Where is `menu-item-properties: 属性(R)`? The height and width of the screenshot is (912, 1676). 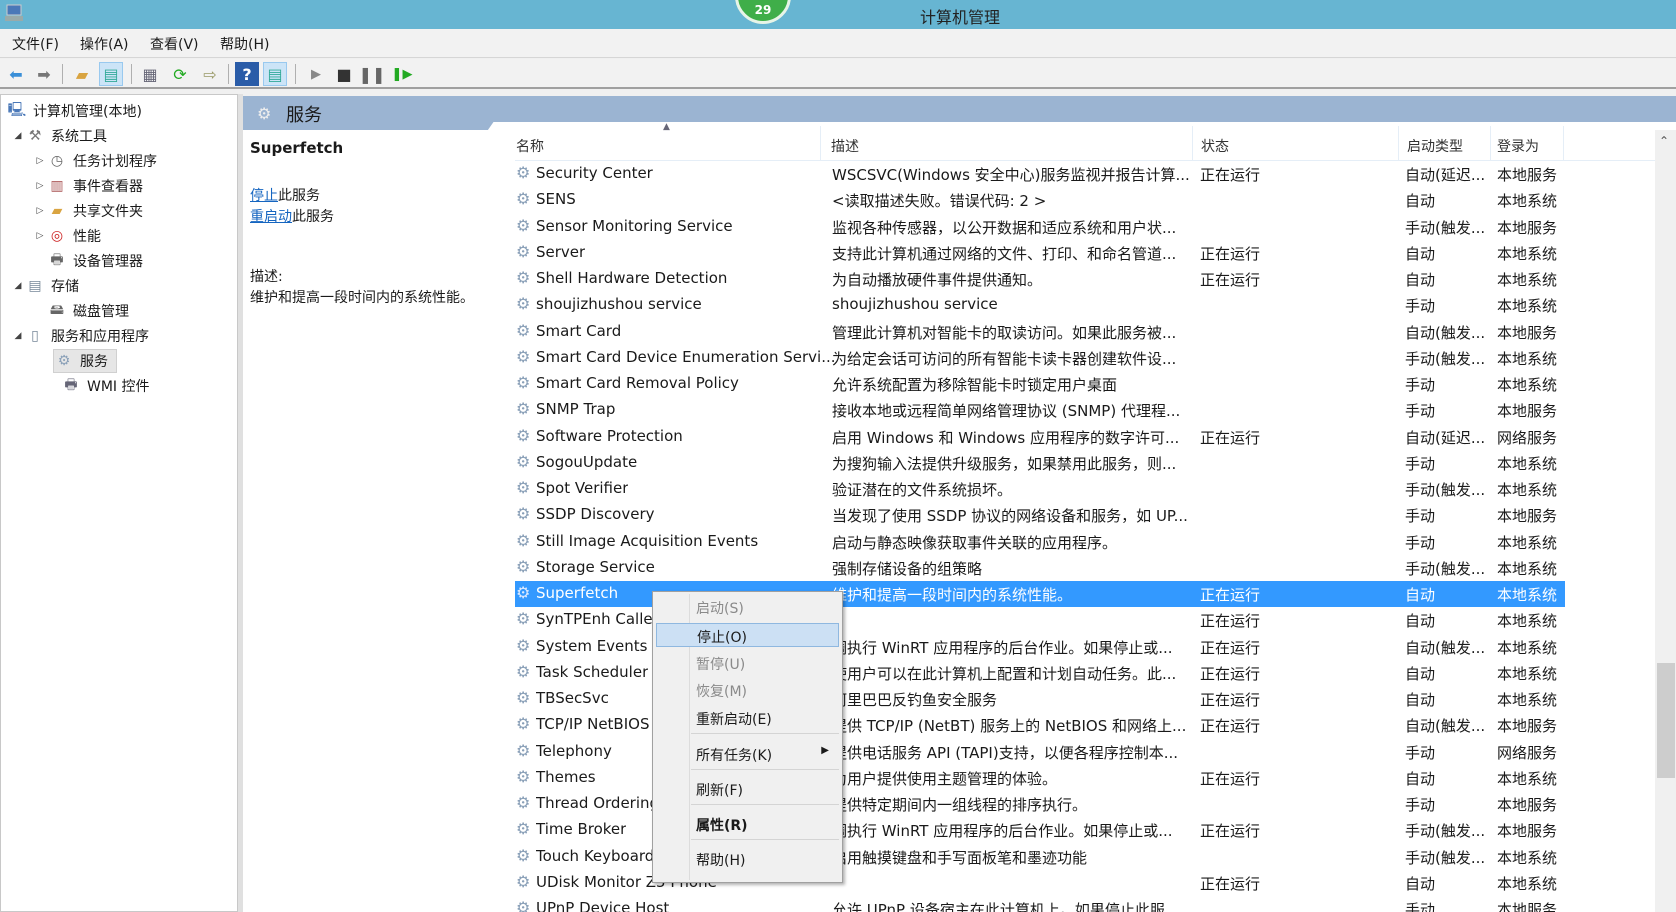 menu-item-properties: 属性(R) is located at coordinates (747, 824).